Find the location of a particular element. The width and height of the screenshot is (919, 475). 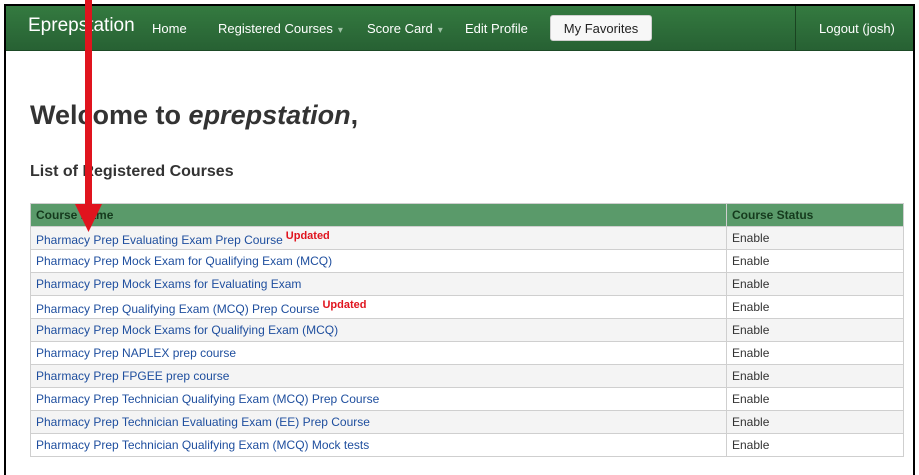

nav-score-card: Score Card ▾ is located at coordinates (405, 28).